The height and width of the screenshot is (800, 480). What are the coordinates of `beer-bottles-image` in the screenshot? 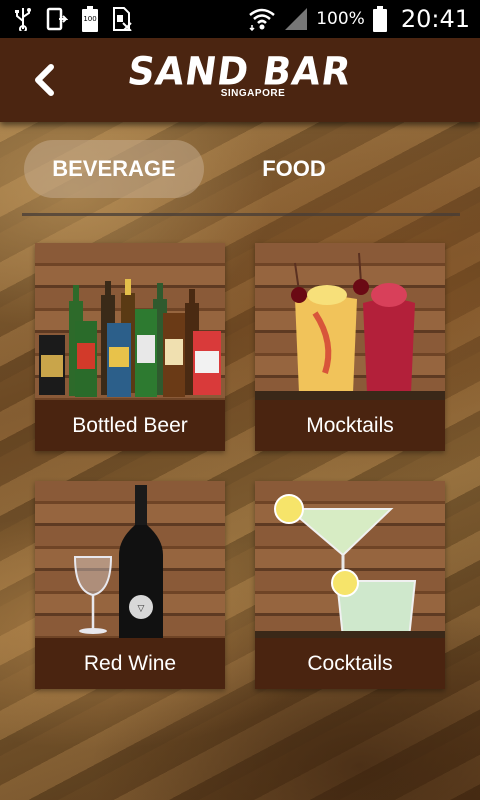 It's located at (130, 321).